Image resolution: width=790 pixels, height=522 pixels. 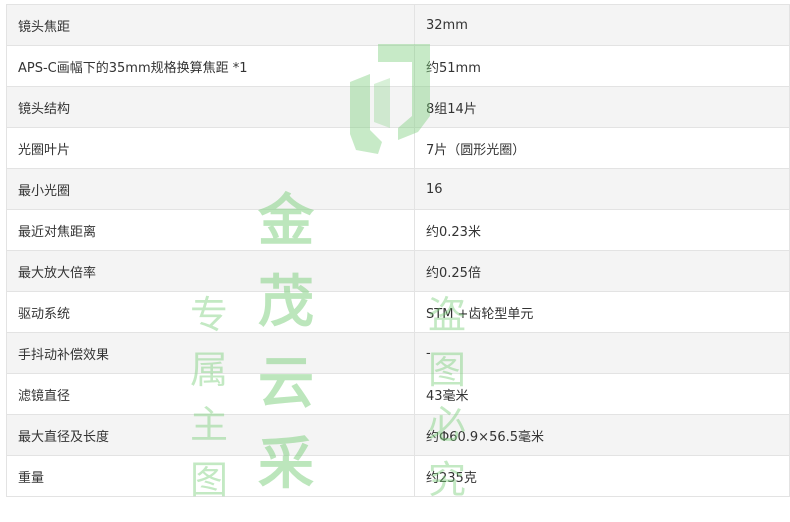 I want to click on spec-label: 最小光圈, so click(x=210, y=189).